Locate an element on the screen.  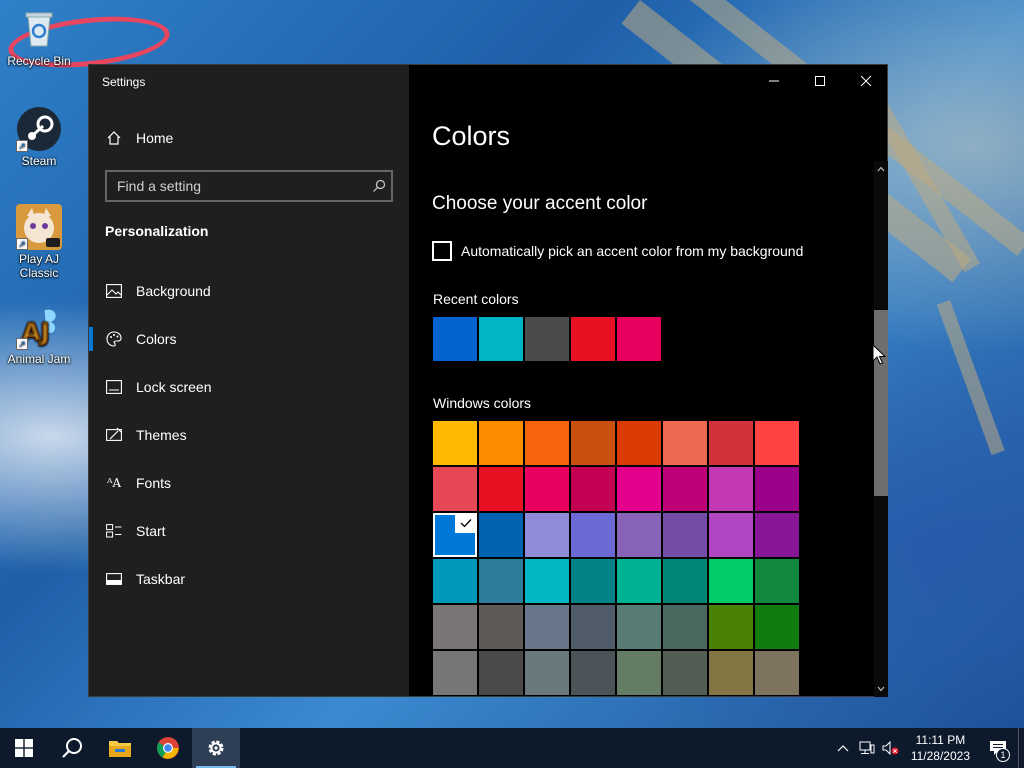
palette-icon is located at coordinates (114, 339).